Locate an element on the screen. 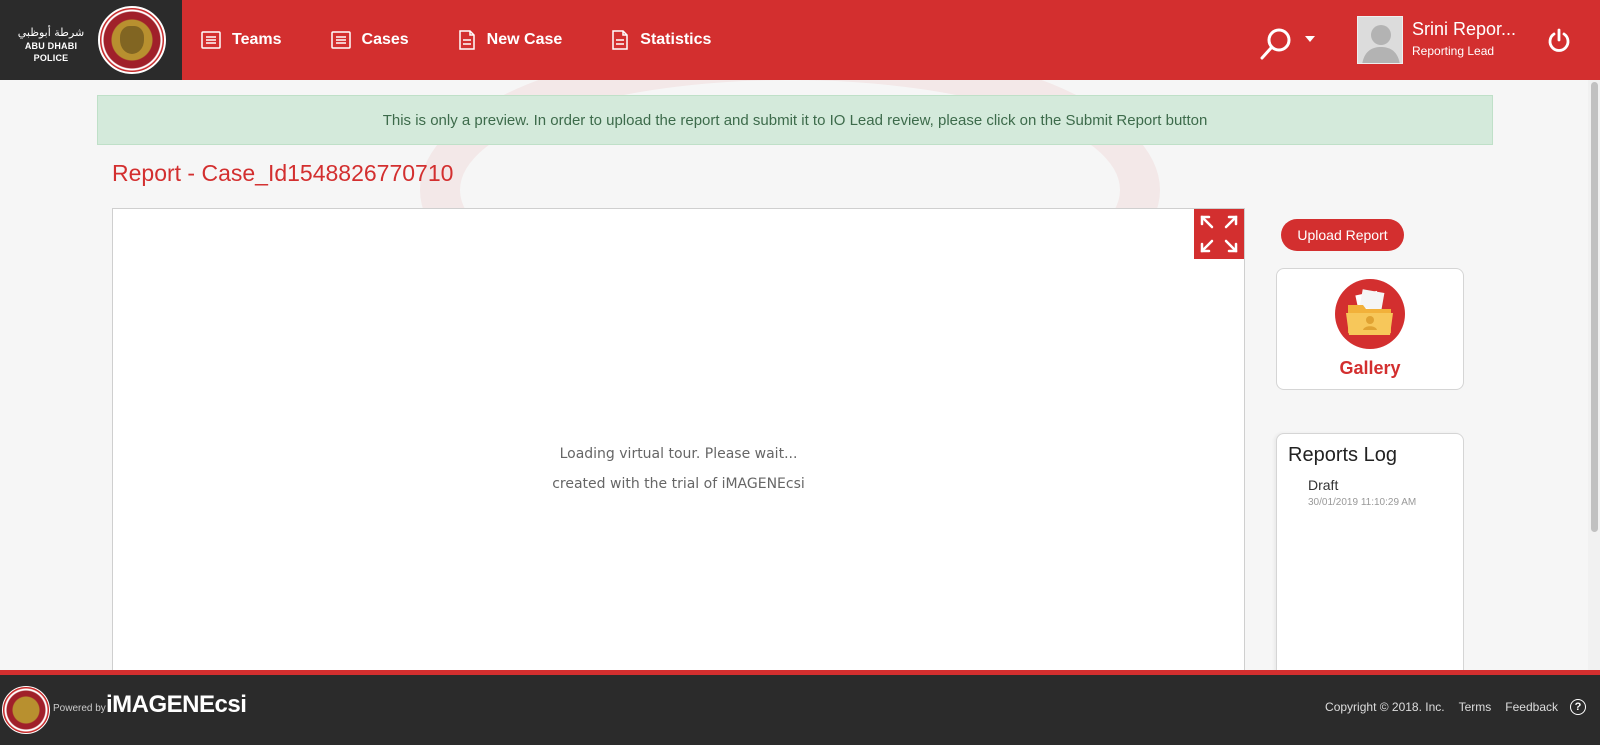 This screenshot has width=1600, height=745. powered-by-label: Powered by is located at coordinates (79, 708).